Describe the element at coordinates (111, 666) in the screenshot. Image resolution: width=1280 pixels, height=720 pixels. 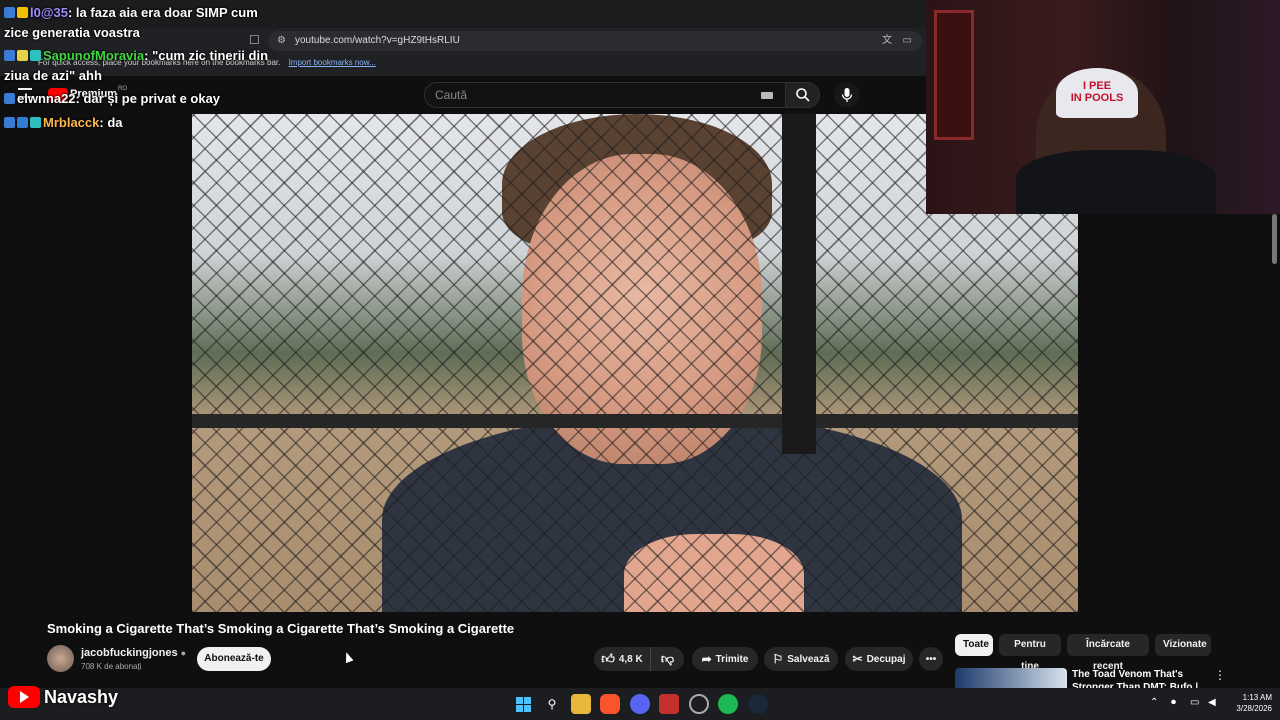
I see `subscriber-count: 708 K de abonați` at that location.